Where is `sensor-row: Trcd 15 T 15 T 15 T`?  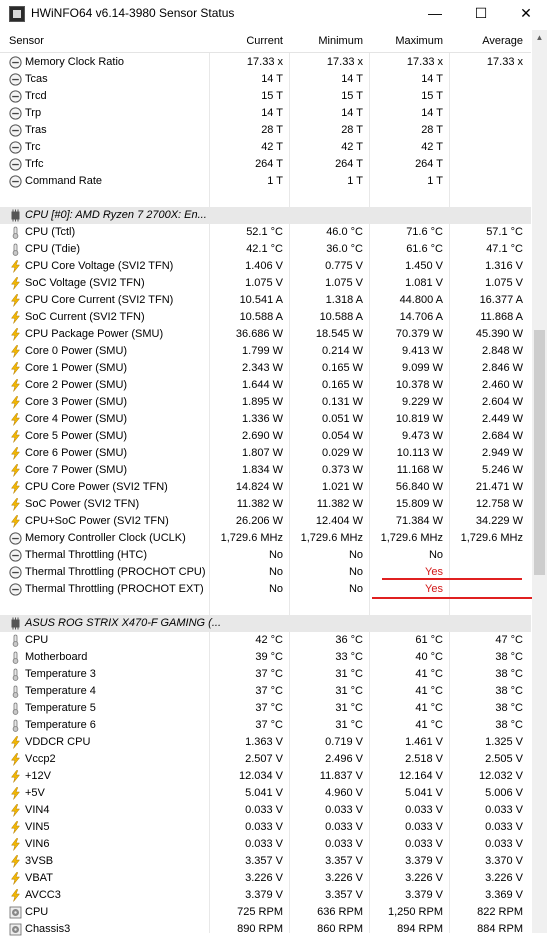
sensor-row: Trcd 15 T 15 T 15 T is located at coordinates (265, 96).